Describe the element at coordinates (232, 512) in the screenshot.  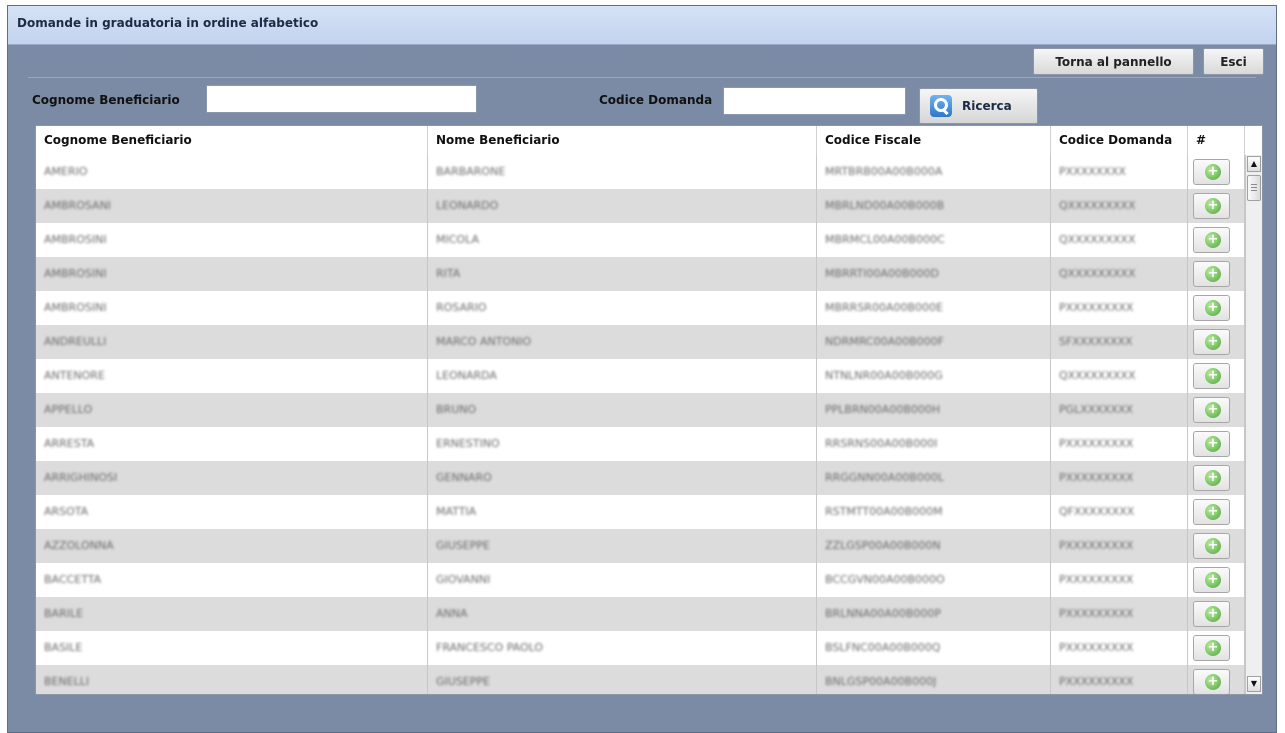
I see `cell-surname: ARSOTA` at that location.